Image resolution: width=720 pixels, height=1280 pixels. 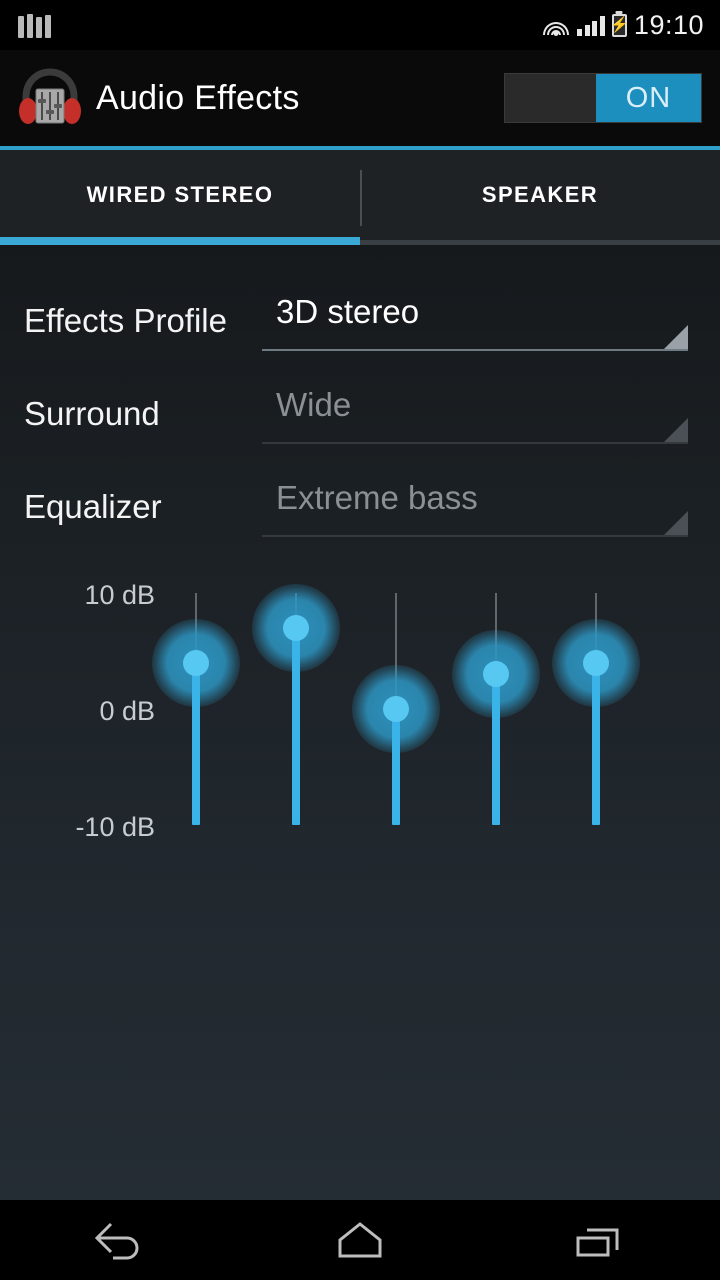 What do you see at coordinates (125, 320) in the screenshot?
I see `effects-profile-label: Effects Profile` at bounding box center [125, 320].